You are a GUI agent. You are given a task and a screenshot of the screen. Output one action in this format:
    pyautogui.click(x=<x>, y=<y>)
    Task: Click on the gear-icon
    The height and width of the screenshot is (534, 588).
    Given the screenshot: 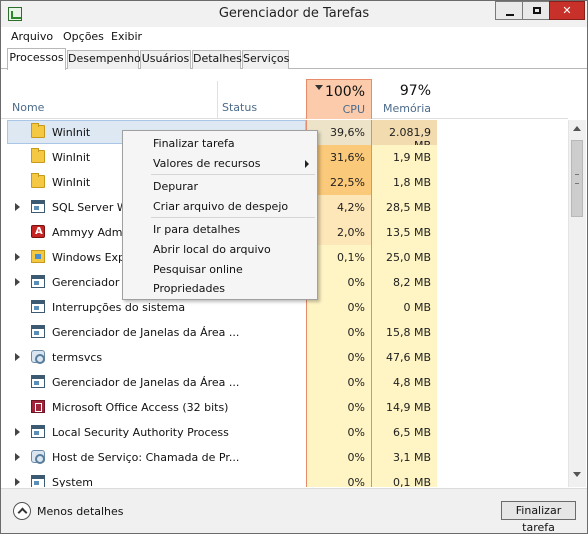 What is the action you would take?
    pyautogui.click(x=38, y=457)
    